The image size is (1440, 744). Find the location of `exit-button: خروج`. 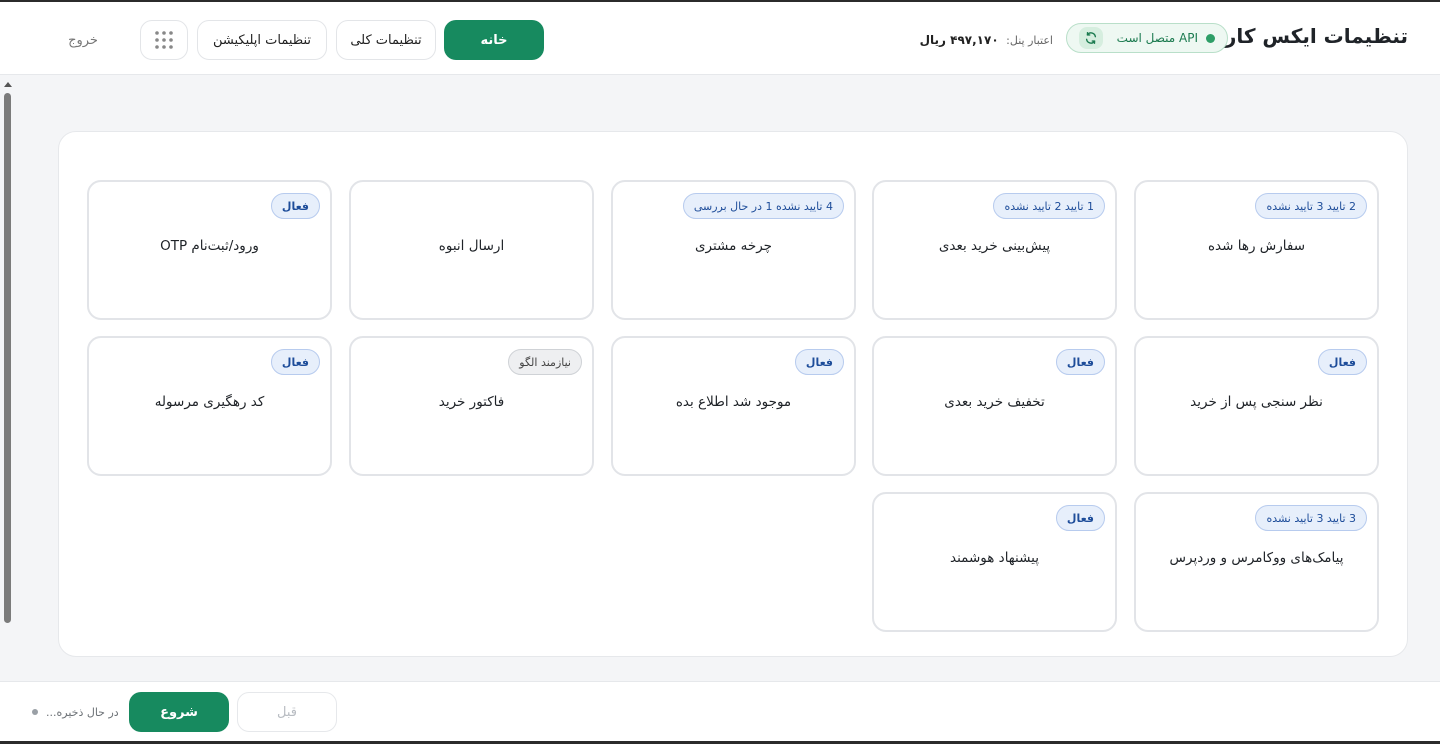

exit-button: خروج is located at coordinates (83, 40).